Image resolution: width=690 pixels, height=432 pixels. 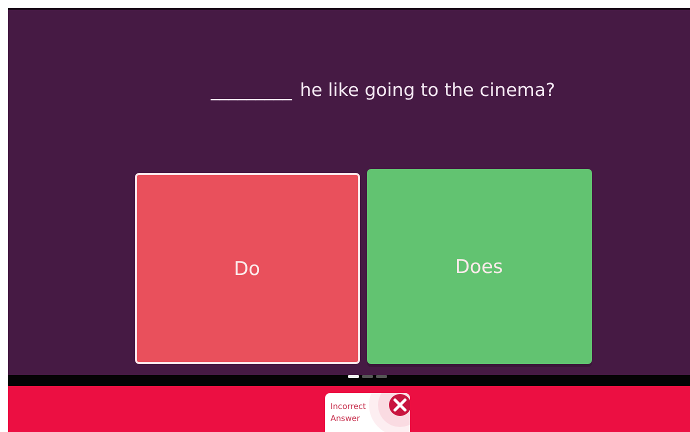 What do you see at coordinates (251, 90) in the screenshot?
I see `answer-blank: _________` at bounding box center [251, 90].